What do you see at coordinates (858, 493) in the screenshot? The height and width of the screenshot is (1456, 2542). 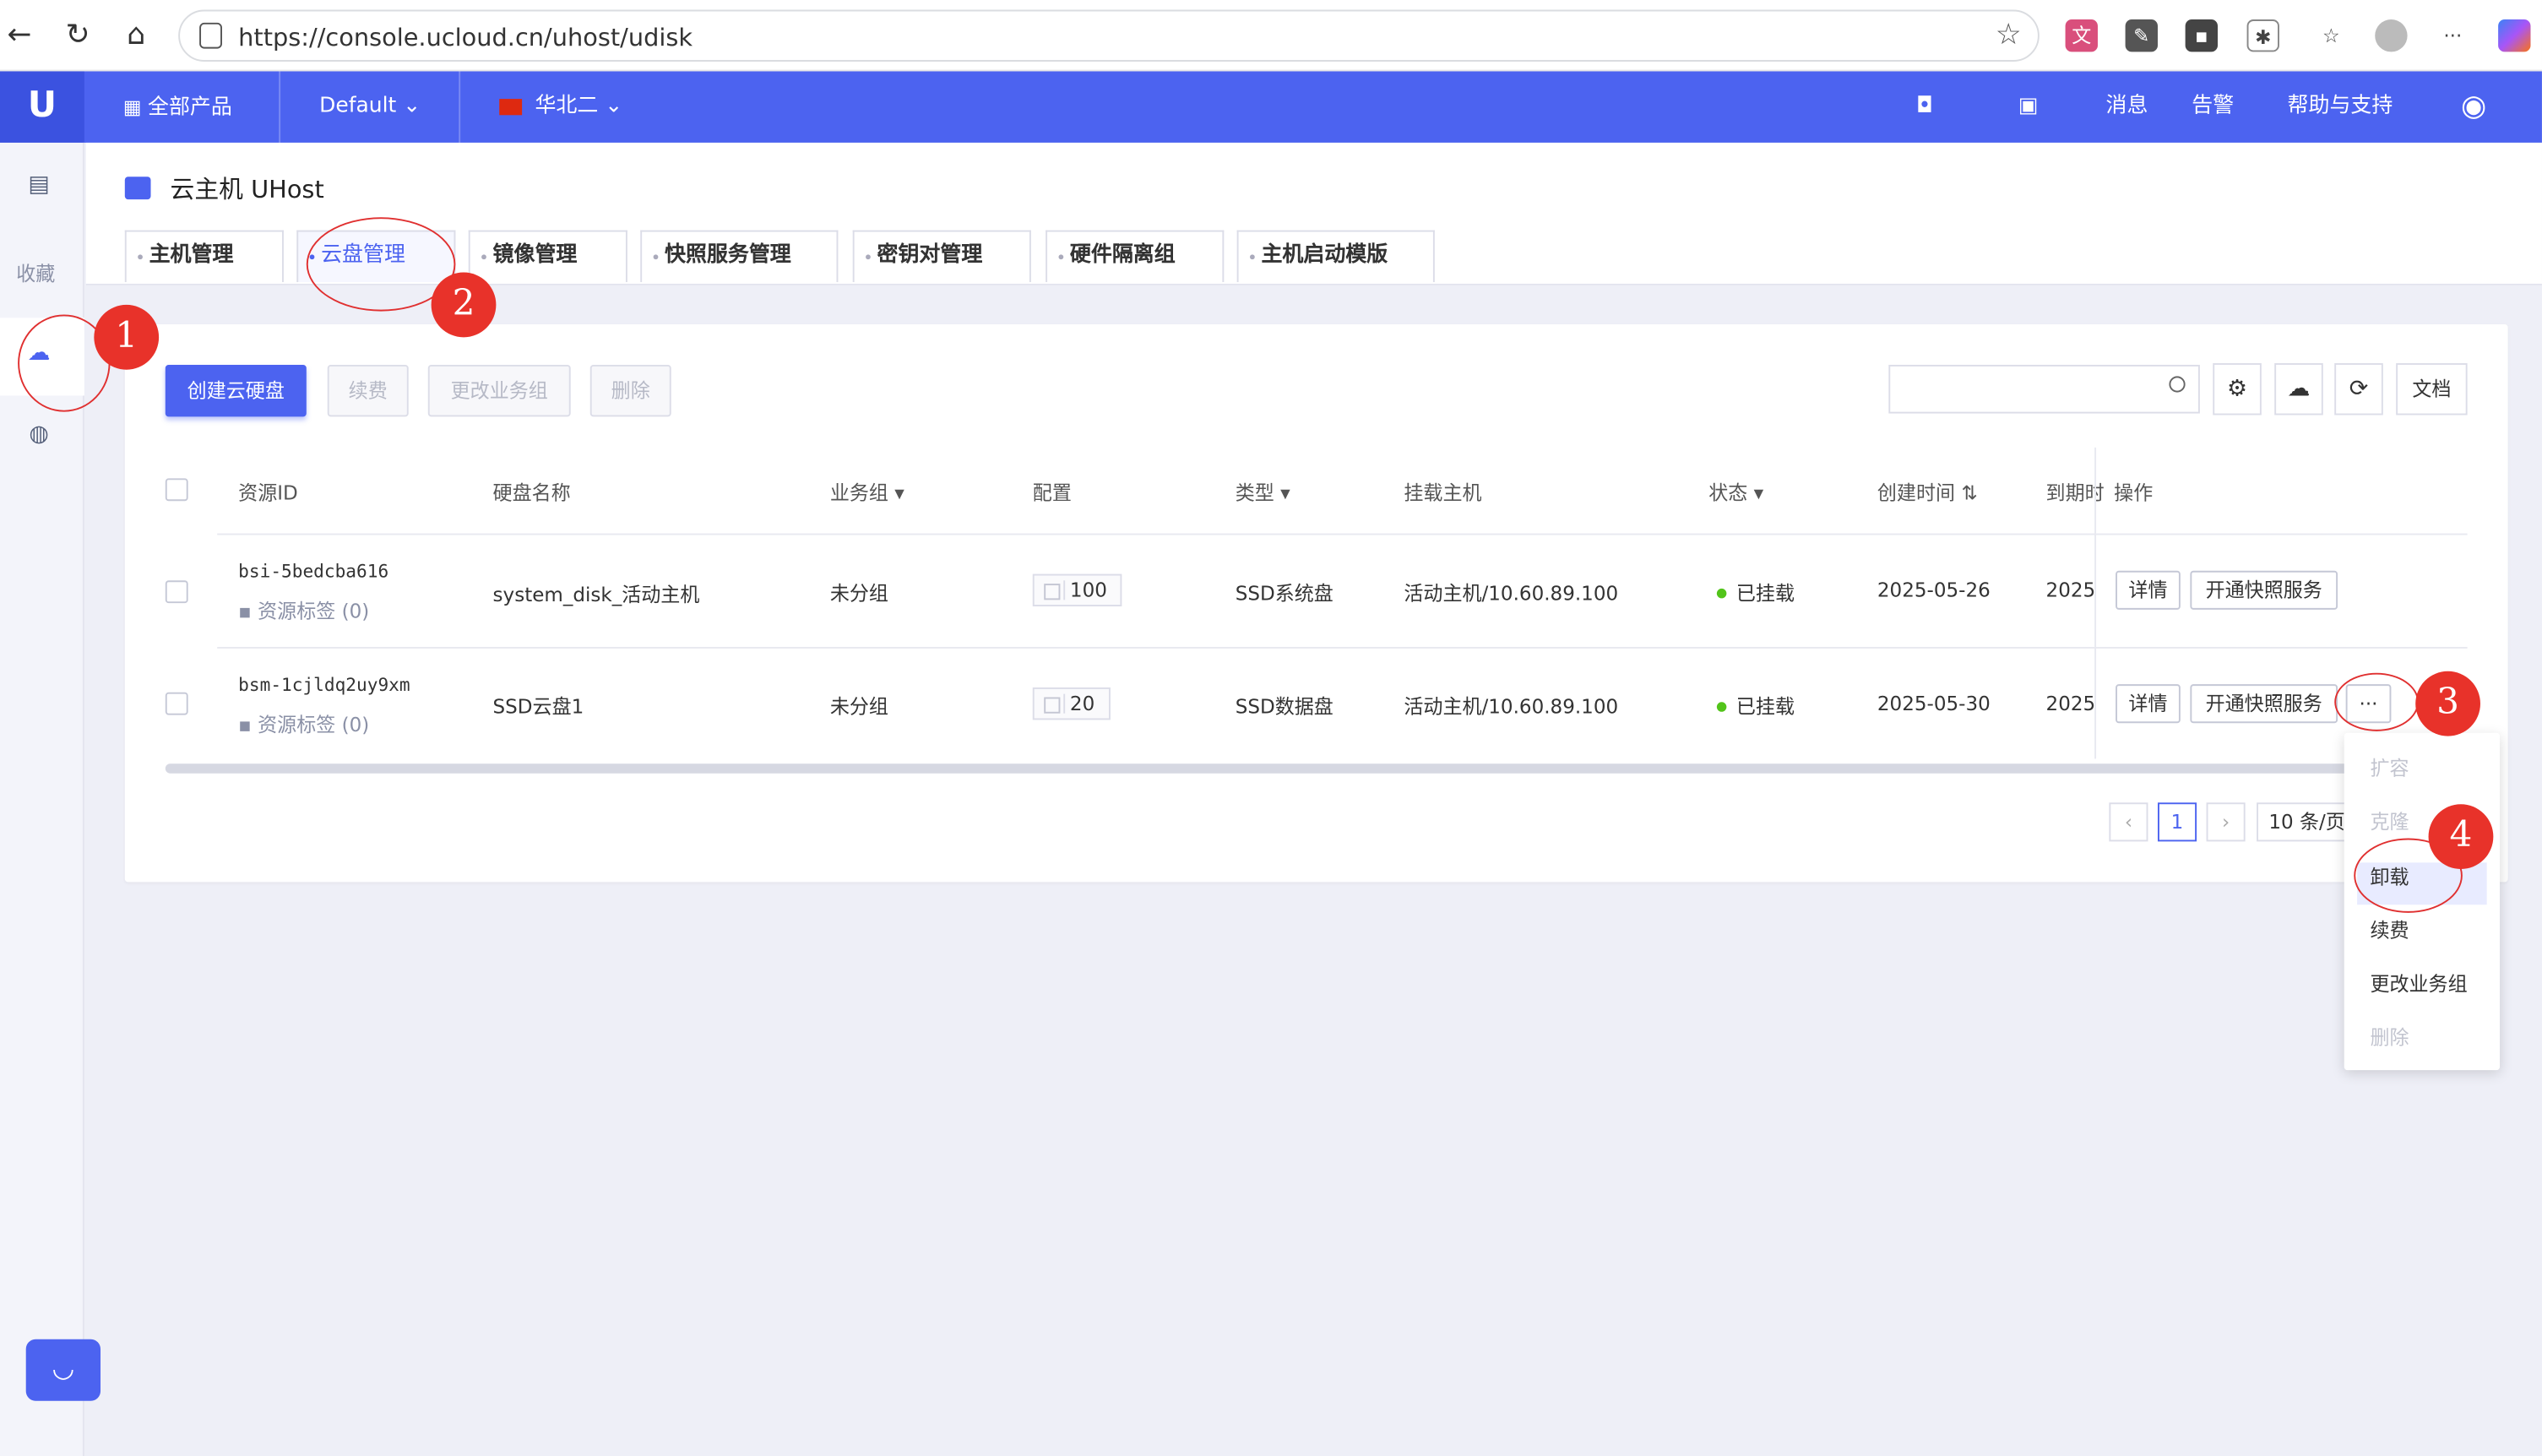 I see `col-label: 业务组` at bounding box center [858, 493].